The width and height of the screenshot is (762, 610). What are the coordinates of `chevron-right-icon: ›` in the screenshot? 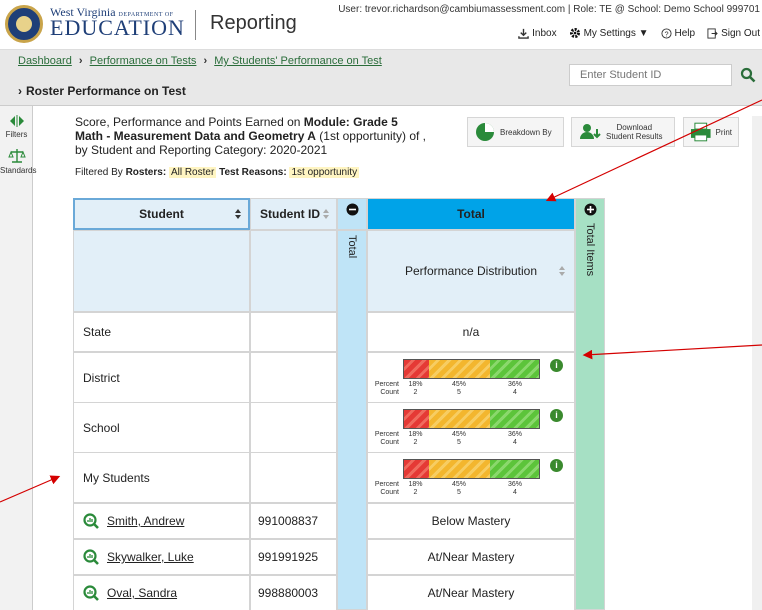 It's located at (20, 91).